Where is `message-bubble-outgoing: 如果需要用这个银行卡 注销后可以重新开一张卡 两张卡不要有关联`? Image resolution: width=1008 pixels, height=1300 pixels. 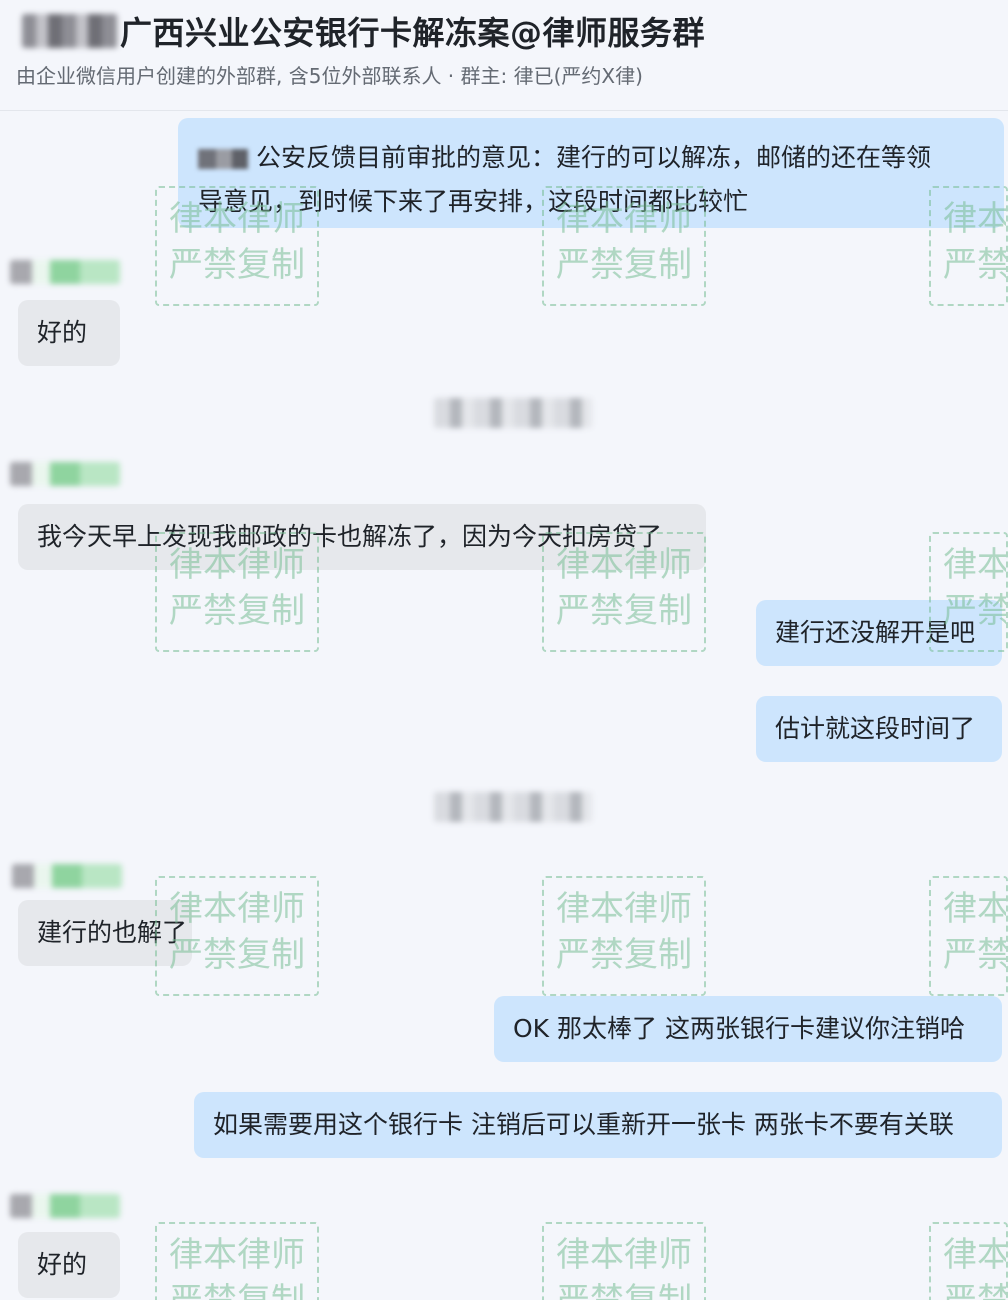
message-bubble-outgoing: 如果需要用这个银行卡 注销后可以重新开一张卡 两张卡不要有关联 is located at coordinates (598, 1125).